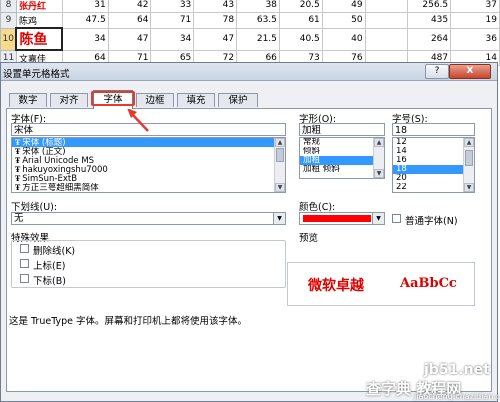 This screenshot has height=402, width=500. Describe the element at coordinates (429, 39) in the screenshot. I see `table-cell: 264` at that location.